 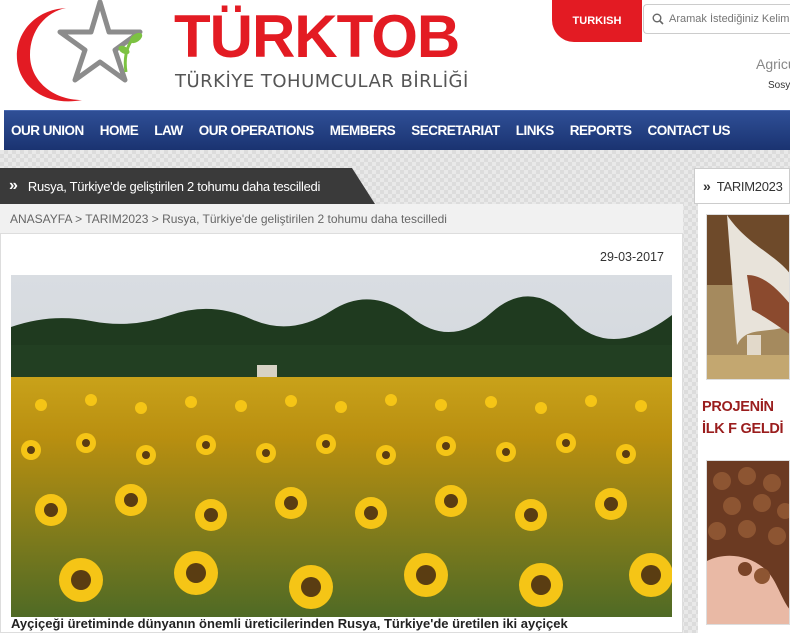 I want to click on sidebar-title-bar: » TARIM2023, so click(x=742, y=186).